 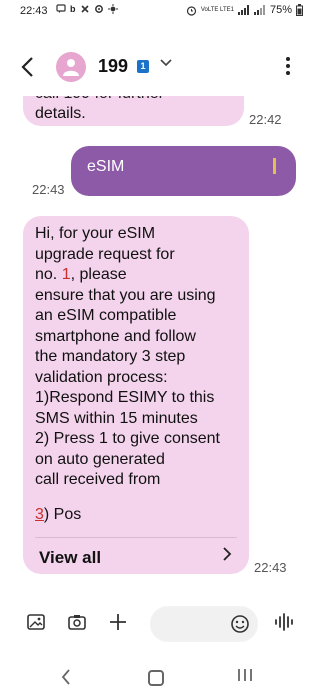 I want to click on contact-name: 199, so click(x=113, y=66).